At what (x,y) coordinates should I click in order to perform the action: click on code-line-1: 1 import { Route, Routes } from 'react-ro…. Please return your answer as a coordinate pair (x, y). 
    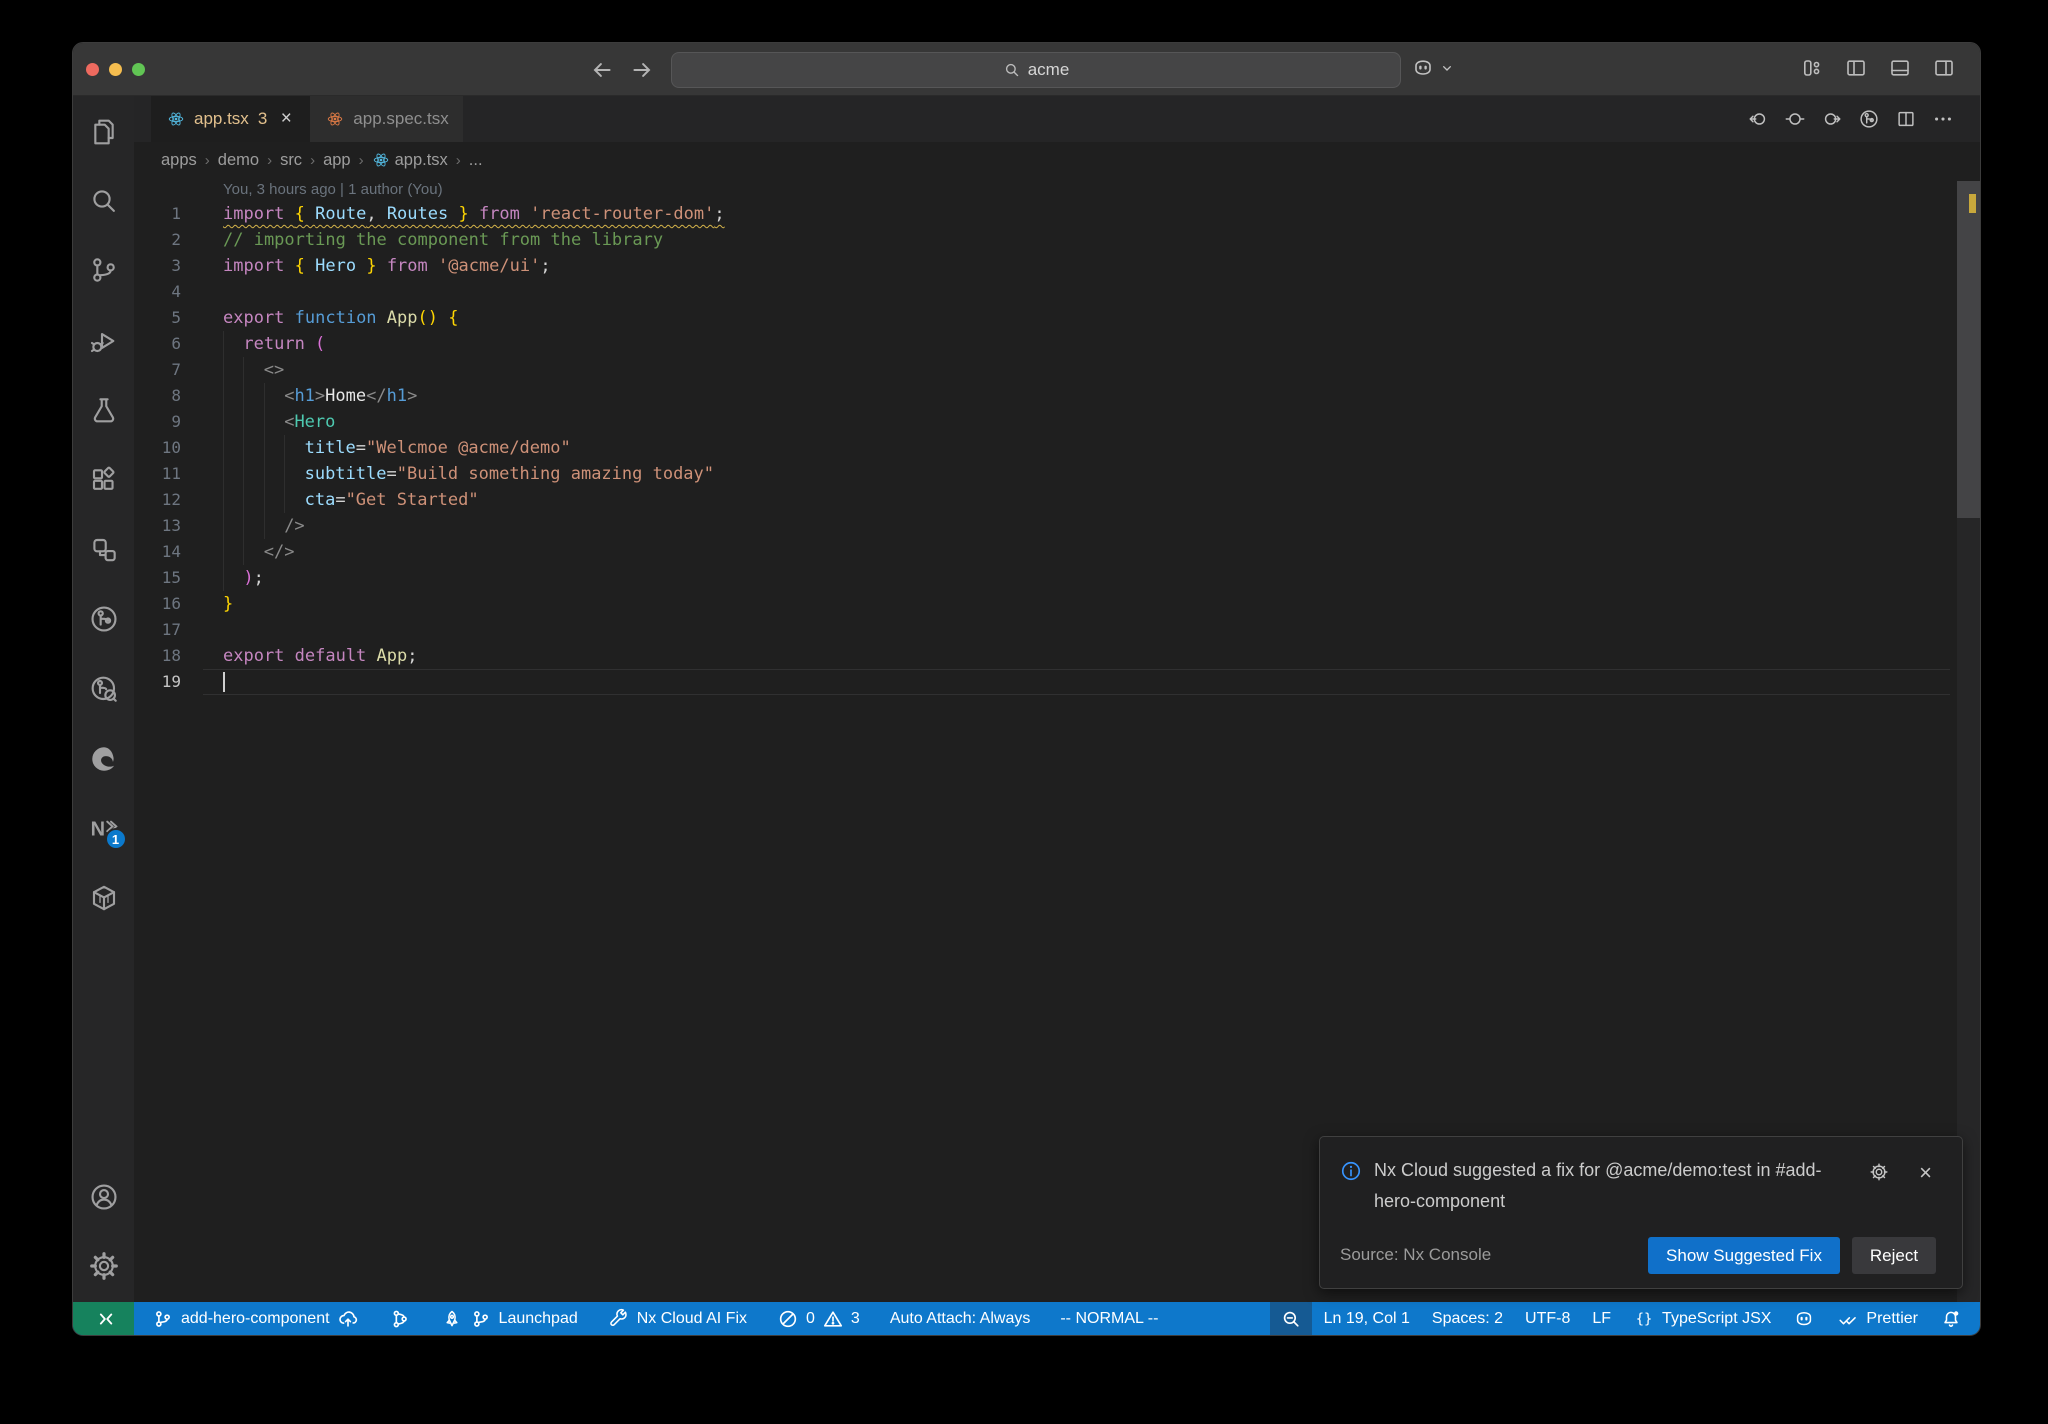
    Looking at the image, I should click on (1057, 214).